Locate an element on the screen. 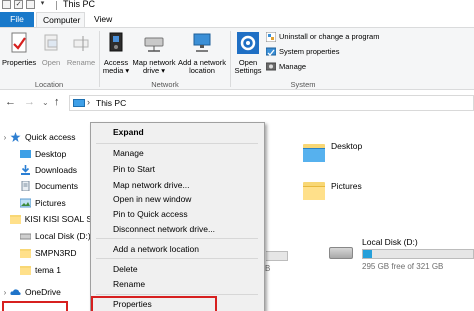 This screenshot has height=311, width=474. up-arrow-icon: ↑ is located at coordinates (57, 102).